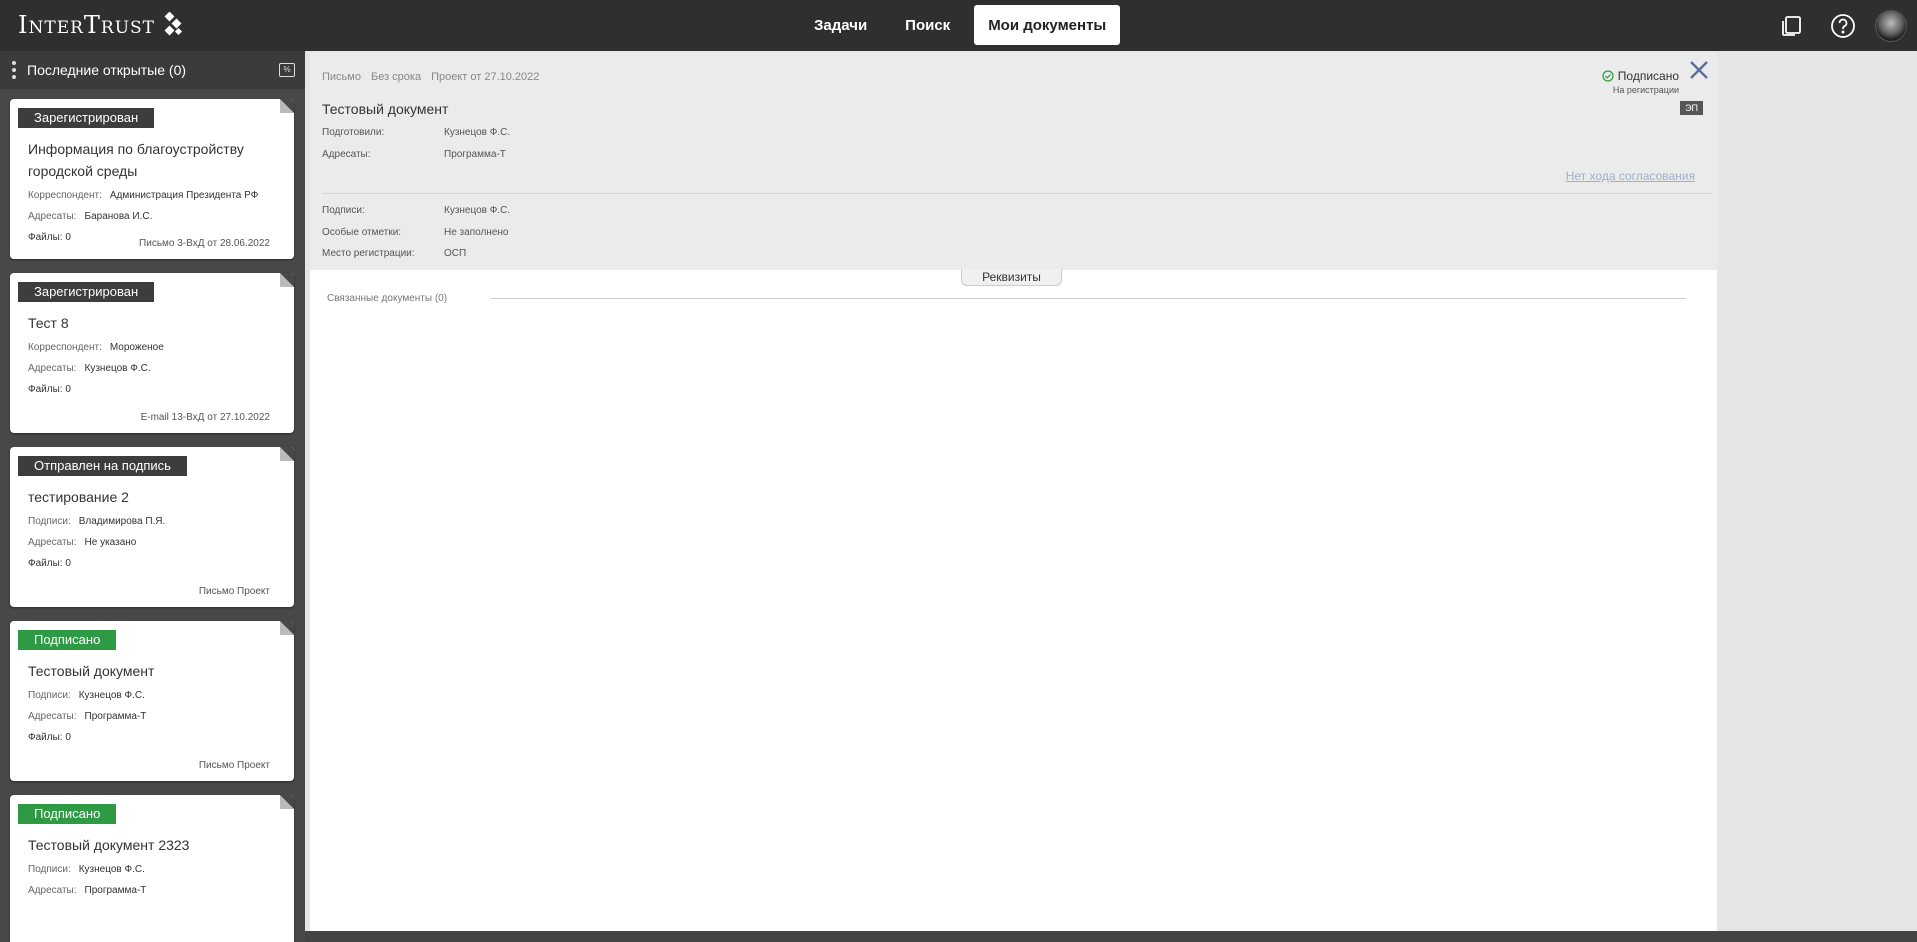  Describe the element at coordinates (96, 347) in the screenshot. I see `card-row-correspondent: Корреспондент: Мороженое` at that location.